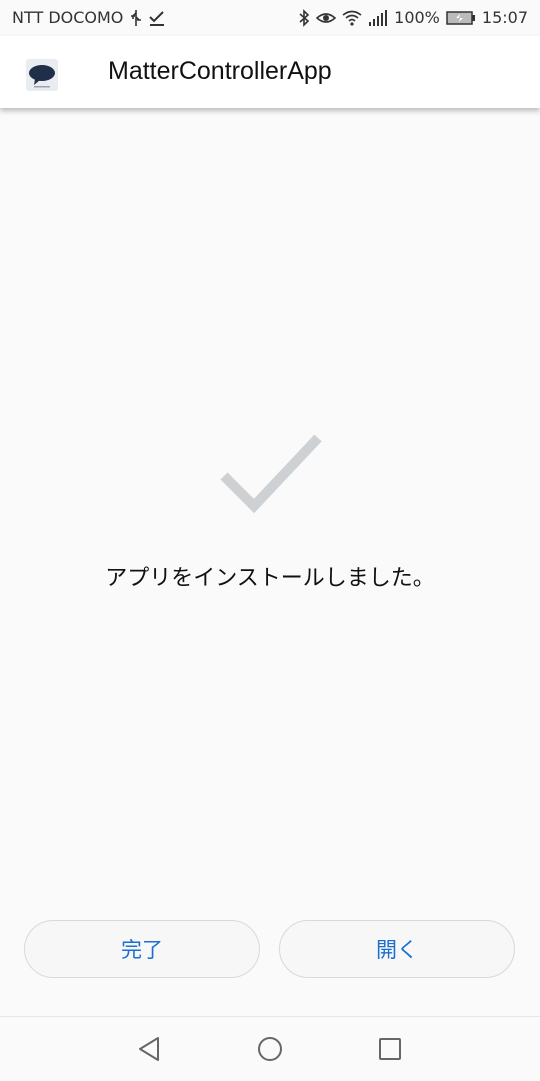 This screenshot has width=540, height=1081. Describe the element at coordinates (461, 18) in the screenshot. I see `battery-icon` at that location.